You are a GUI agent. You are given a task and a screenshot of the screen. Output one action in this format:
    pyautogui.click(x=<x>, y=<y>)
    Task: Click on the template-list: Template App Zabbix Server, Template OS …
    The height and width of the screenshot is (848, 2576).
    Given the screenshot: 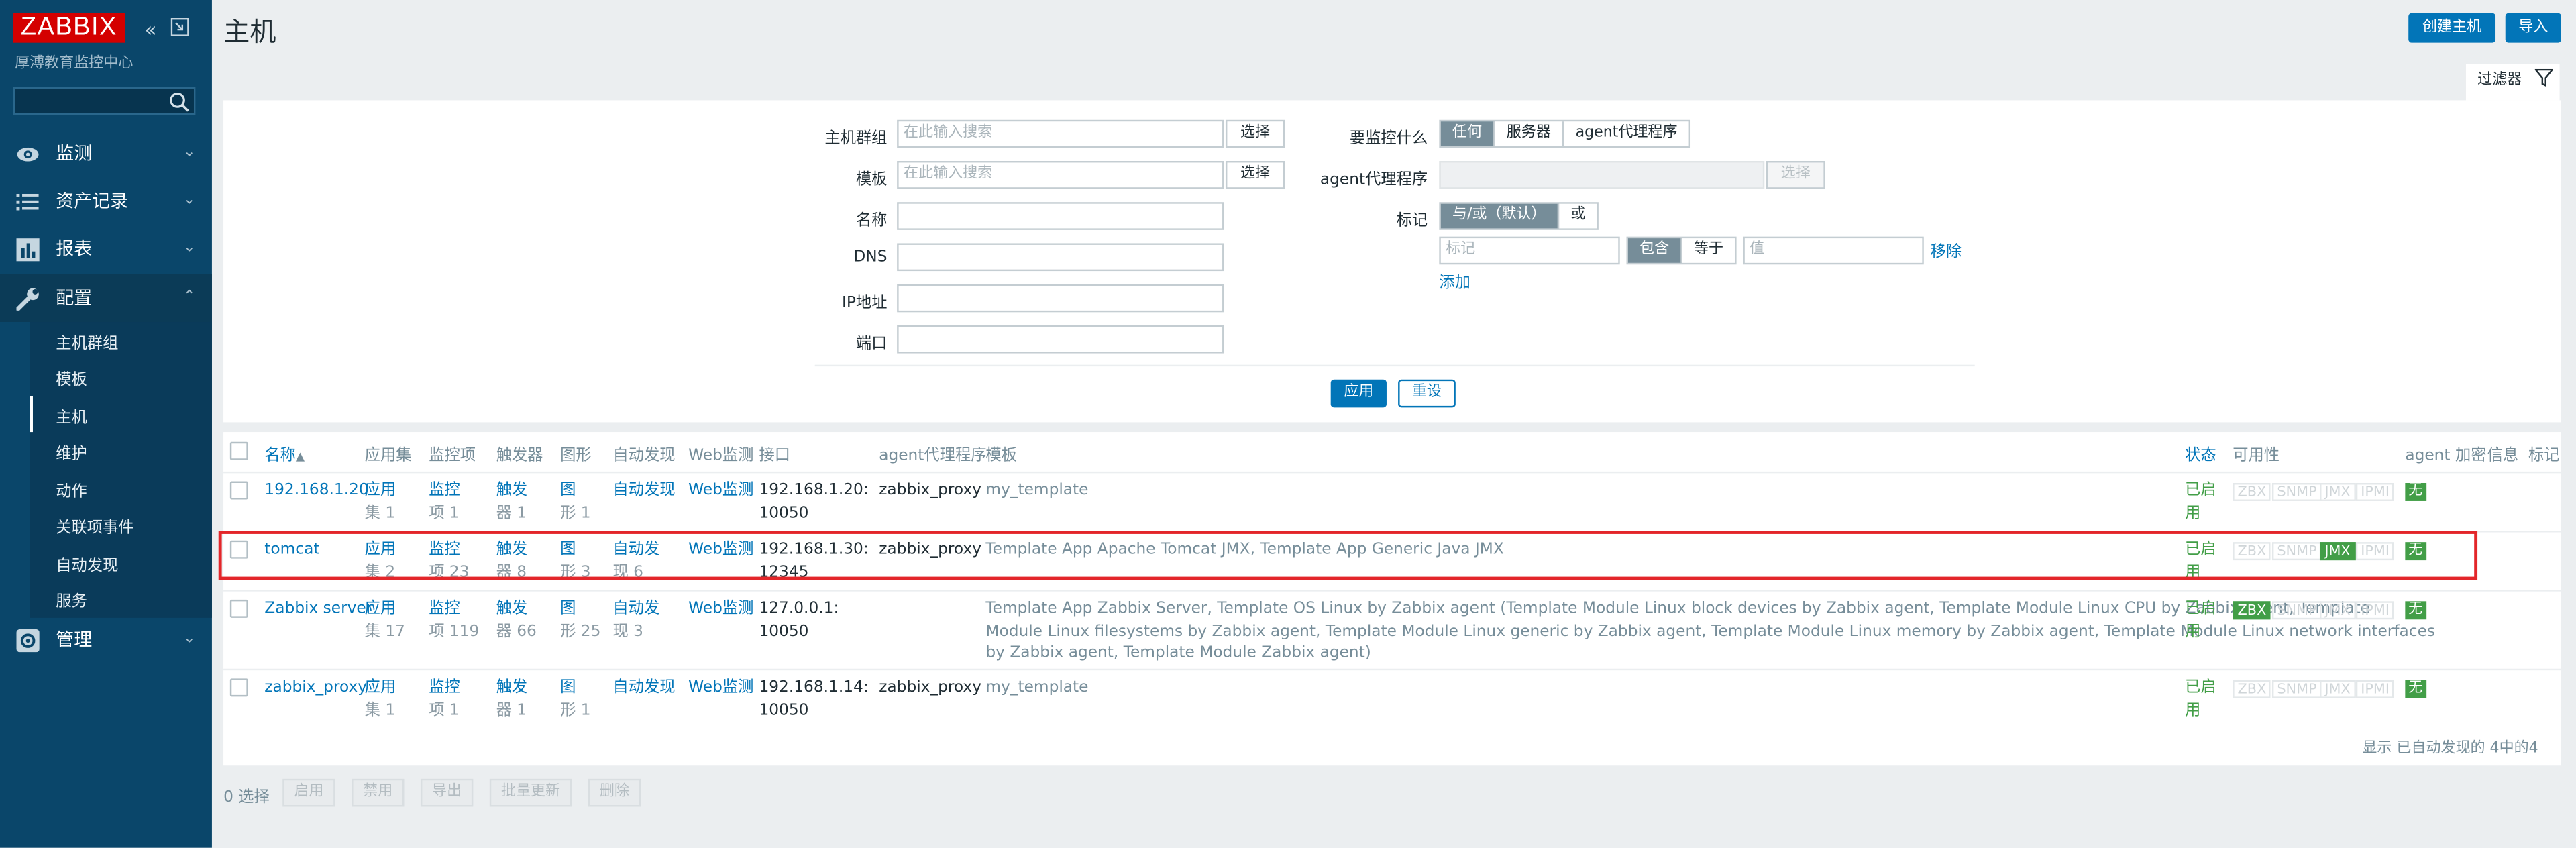 What is the action you would take?
    pyautogui.click(x=1710, y=631)
    